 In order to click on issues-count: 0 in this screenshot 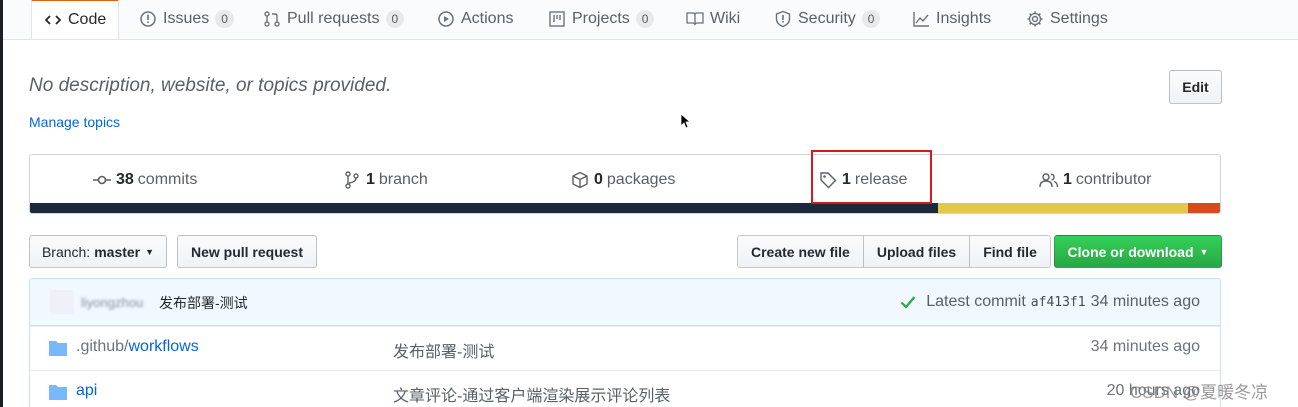, I will do `click(224, 19)`.